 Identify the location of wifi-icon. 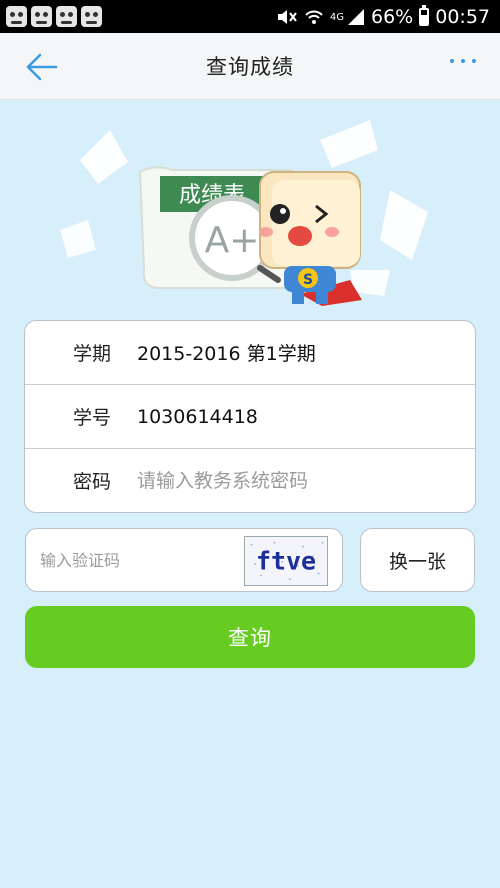
(314, 17).